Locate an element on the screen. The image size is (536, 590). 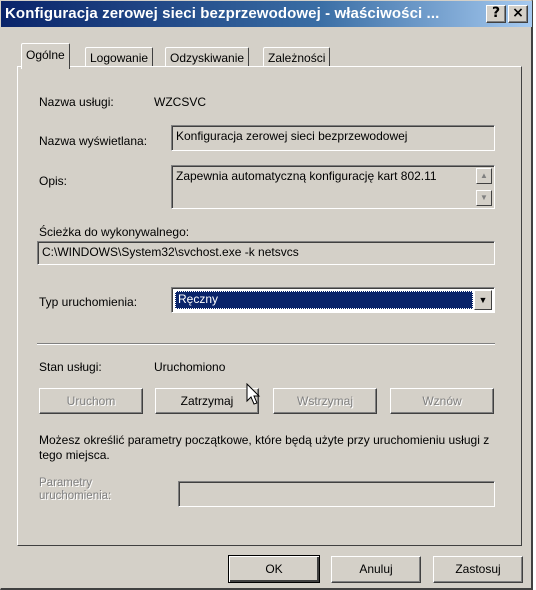
chevron-down-icon: ▼ is located at coordinates (483, 300).